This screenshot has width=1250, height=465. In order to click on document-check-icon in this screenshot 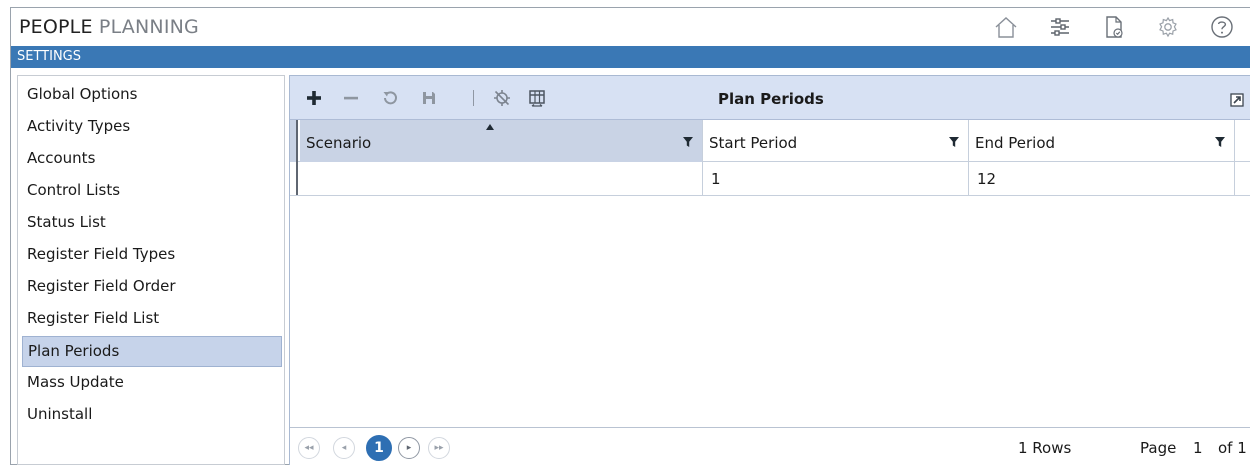, I will do `click(1114, 27)`.